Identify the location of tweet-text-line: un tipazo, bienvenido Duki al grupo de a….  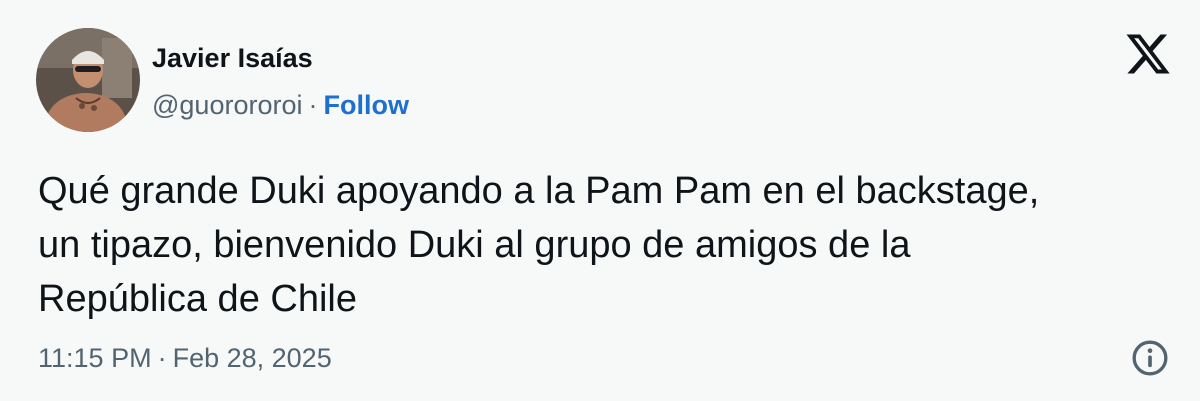
(474, 245).